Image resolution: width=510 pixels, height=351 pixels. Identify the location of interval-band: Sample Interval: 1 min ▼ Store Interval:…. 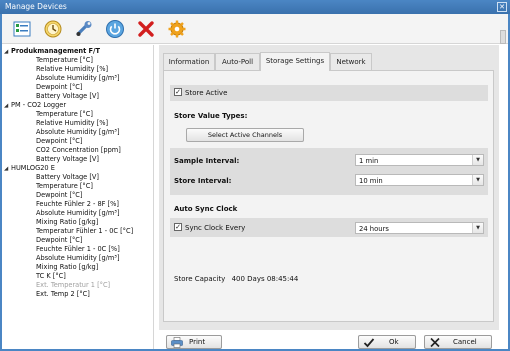
(329, 171).